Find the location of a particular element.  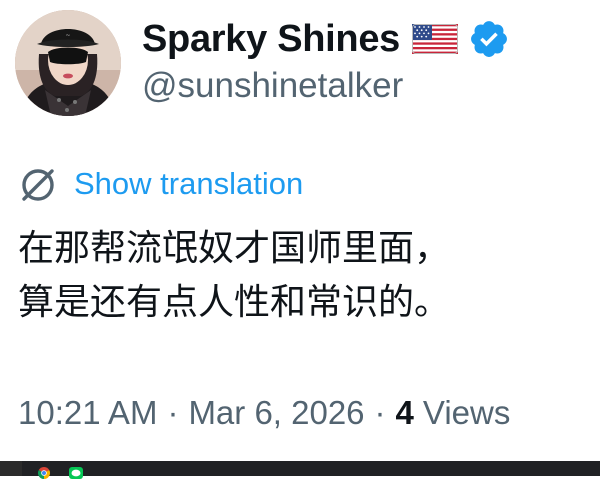

tweet-text-line: 算是还有点人性和常识的。 is located at coordinates (234, 302).